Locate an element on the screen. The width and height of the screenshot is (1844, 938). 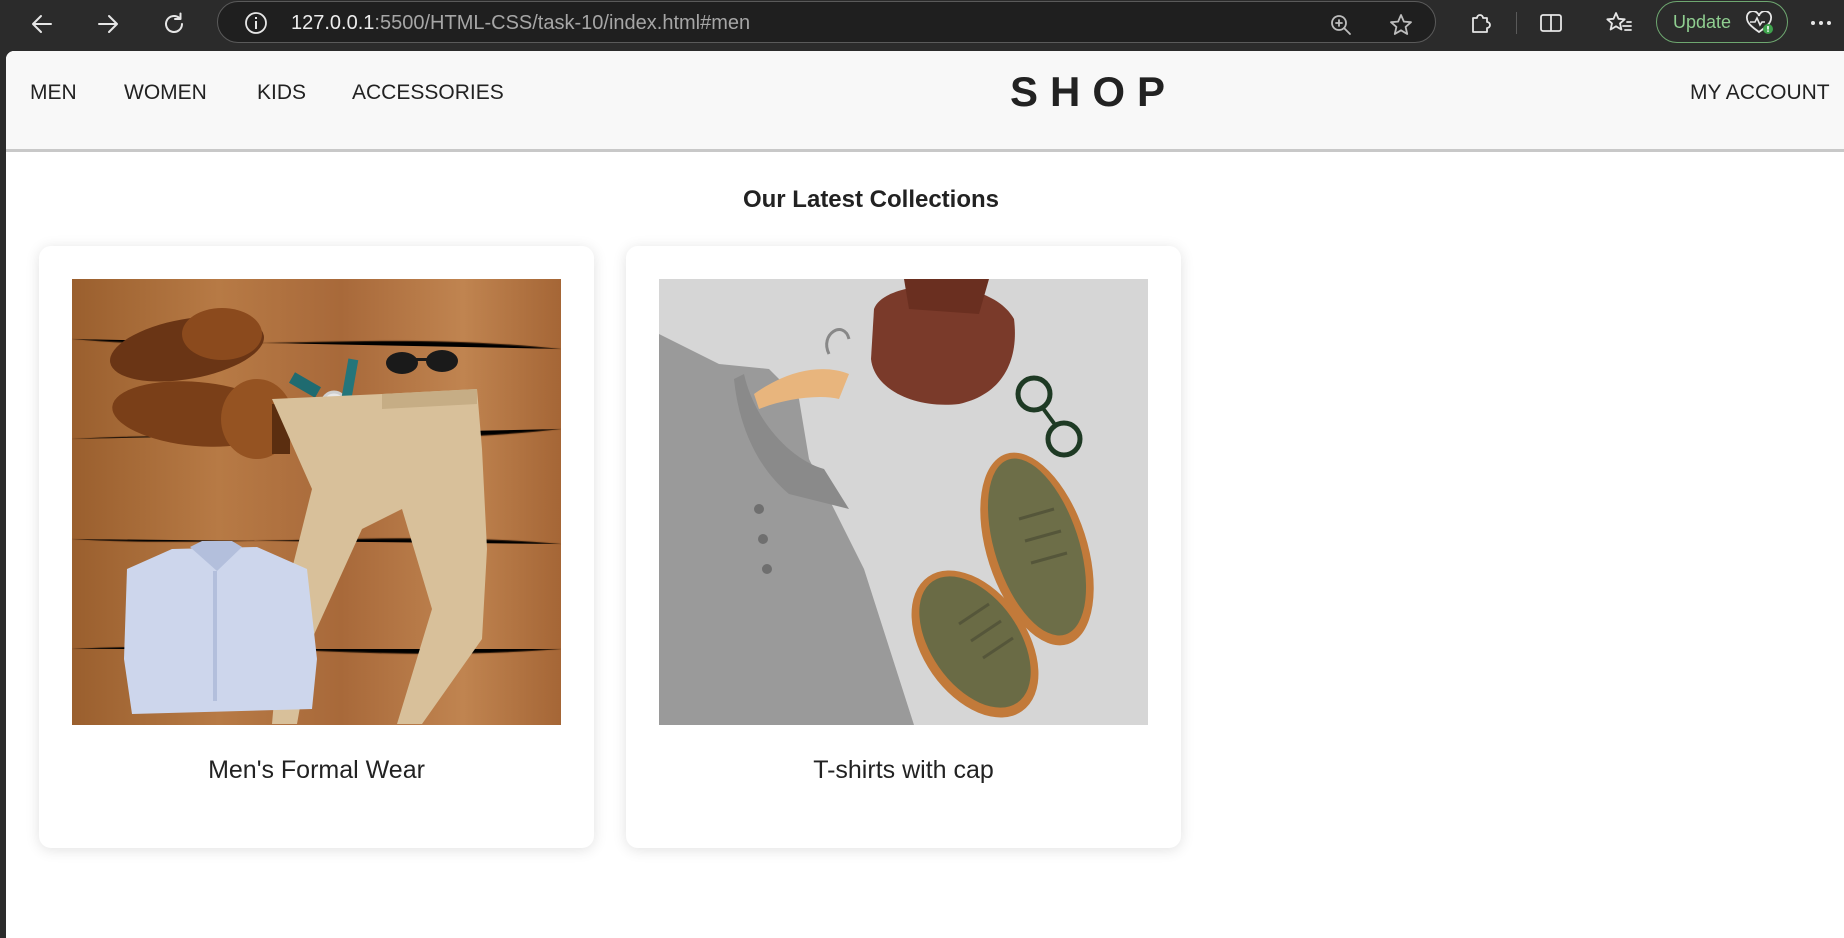
url-path: :5500/HTML-CSS/task-10/index.html#men is located at coordinates (562, 23).